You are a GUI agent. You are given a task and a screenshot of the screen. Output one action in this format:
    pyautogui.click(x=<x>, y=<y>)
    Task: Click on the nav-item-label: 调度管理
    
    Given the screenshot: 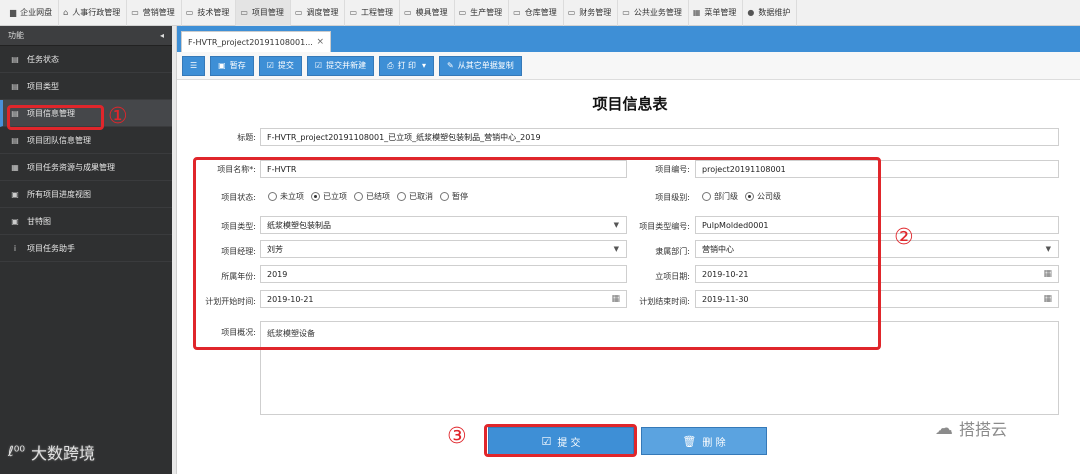 What is the action you would take?
    pyautogui.click(x=322, y=12)
    